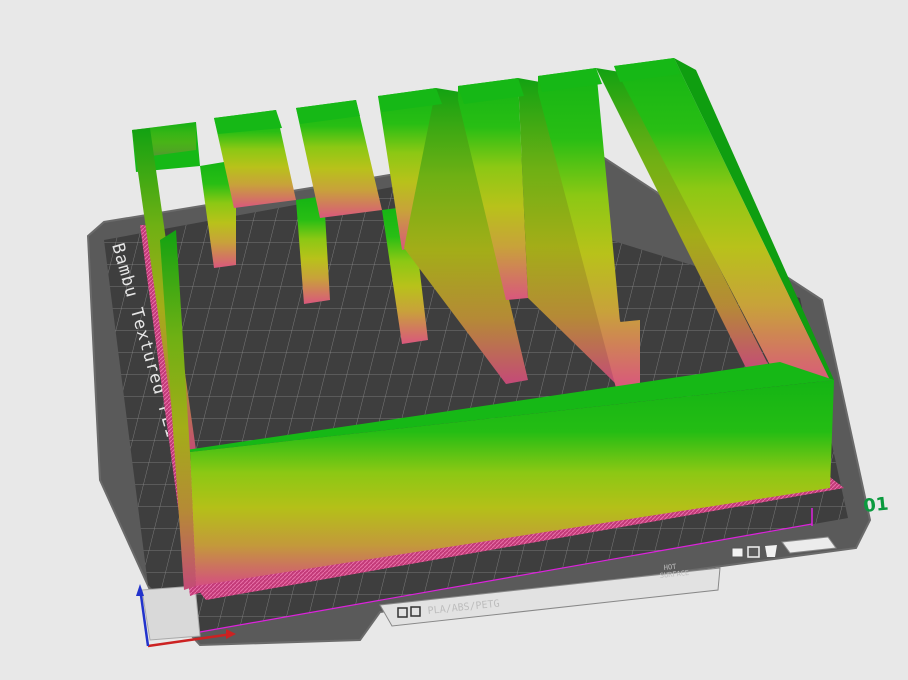 This screenshot has height=680, width=908. Describe the element at coordinates (875, 505) in the screenshot. I see `plate-number: 01` at that location.